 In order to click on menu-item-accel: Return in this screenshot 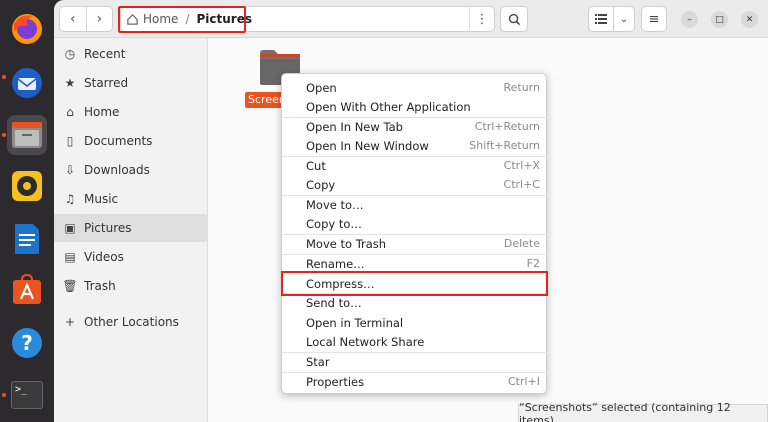, I will do `click(521, 88)`.